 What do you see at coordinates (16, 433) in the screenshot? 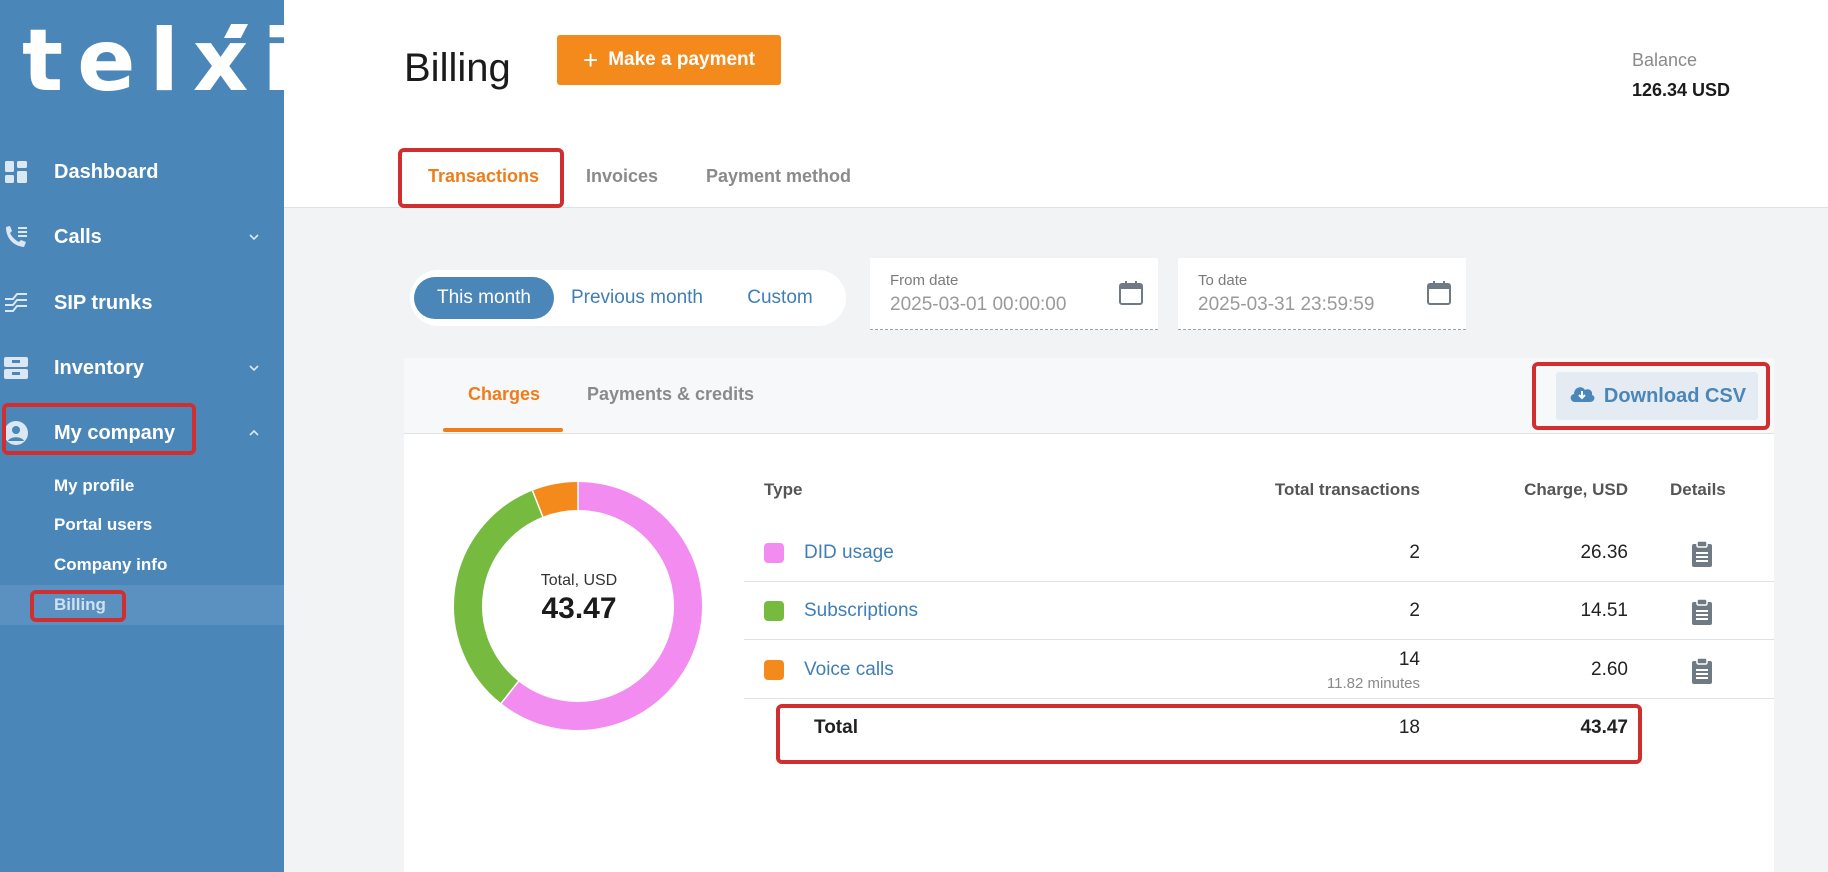
I see `company-user-icon` at bounding box center [16, 433].